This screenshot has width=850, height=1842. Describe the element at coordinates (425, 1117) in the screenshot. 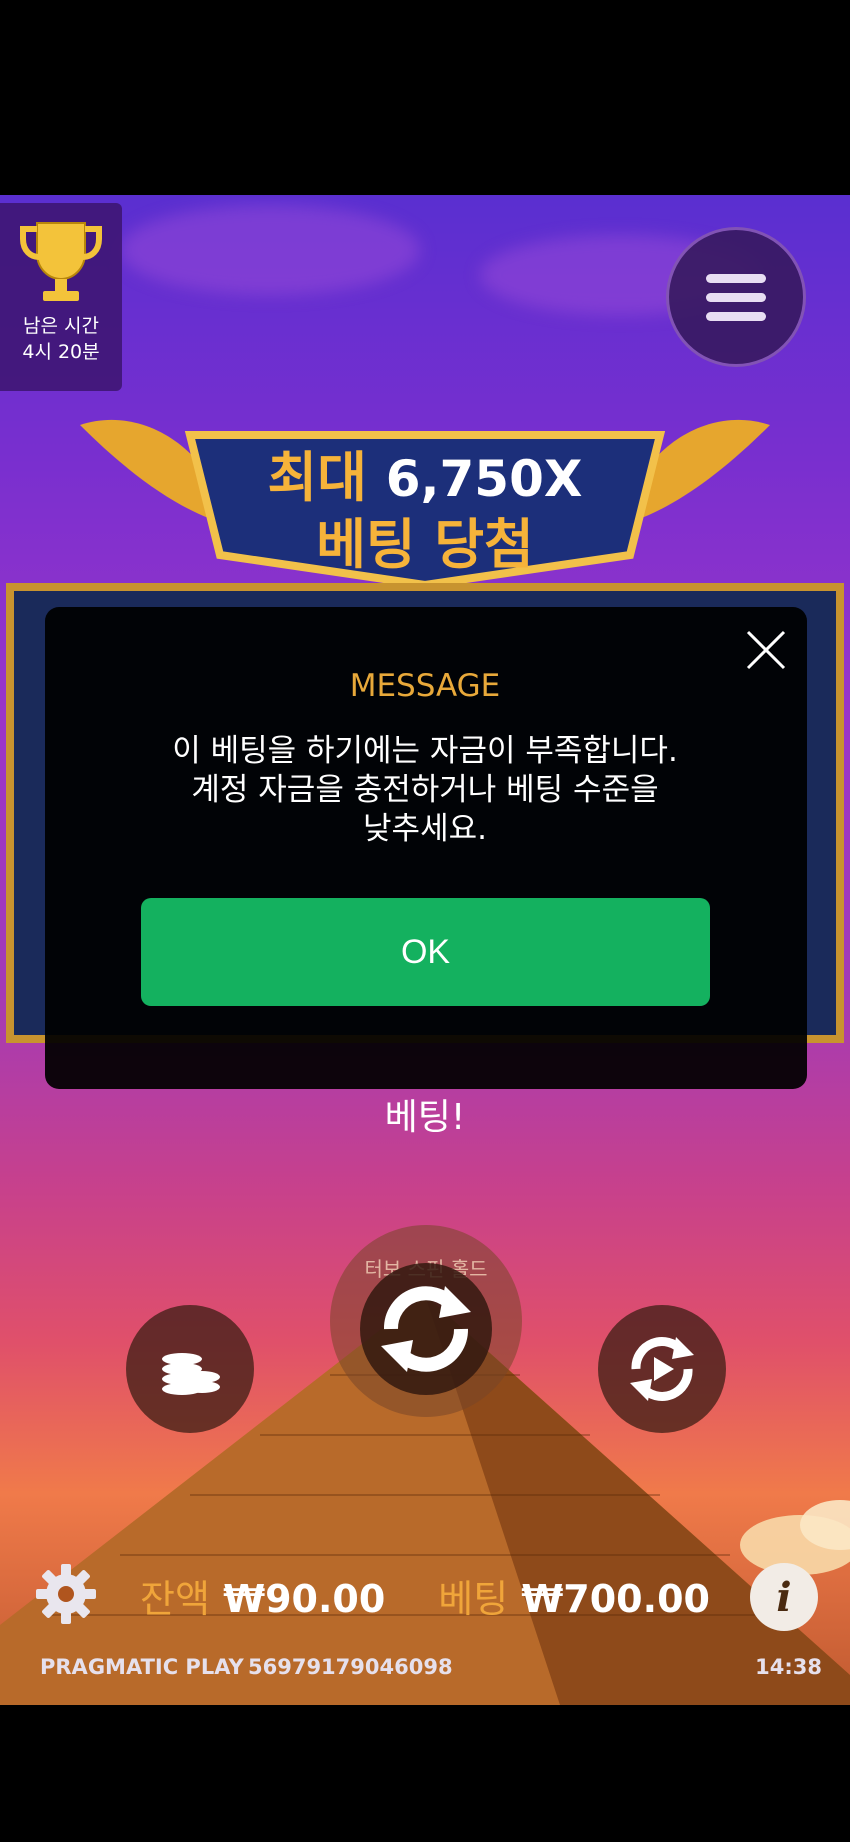

I see `bet-prompt: 베팅!` at that location.